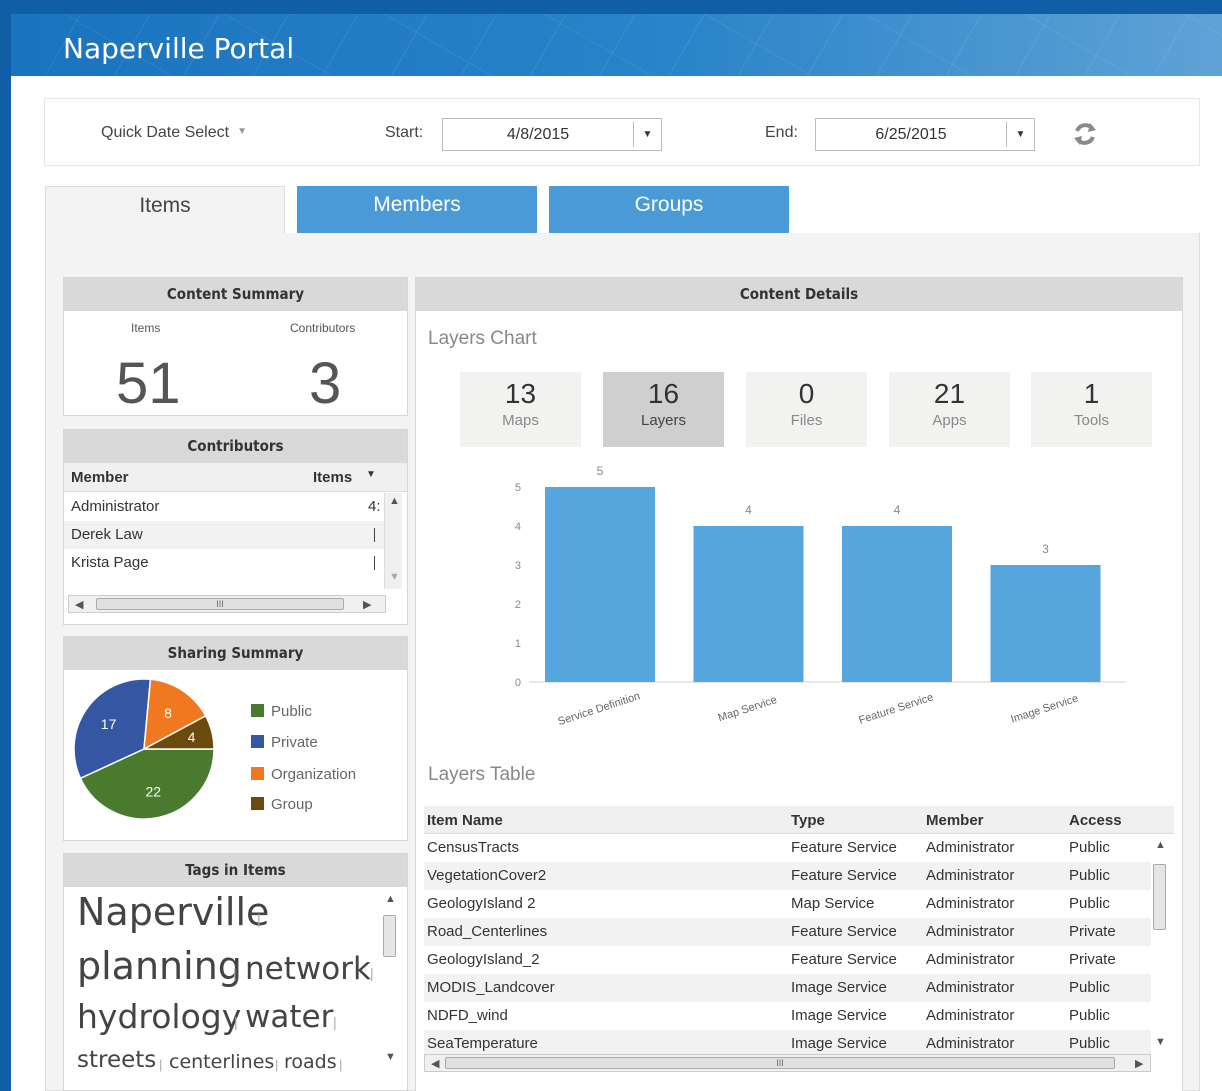 The height and width of the screenshot is (1091, 1222). I want to click on table-row: Krista Page, so click(224, 563).